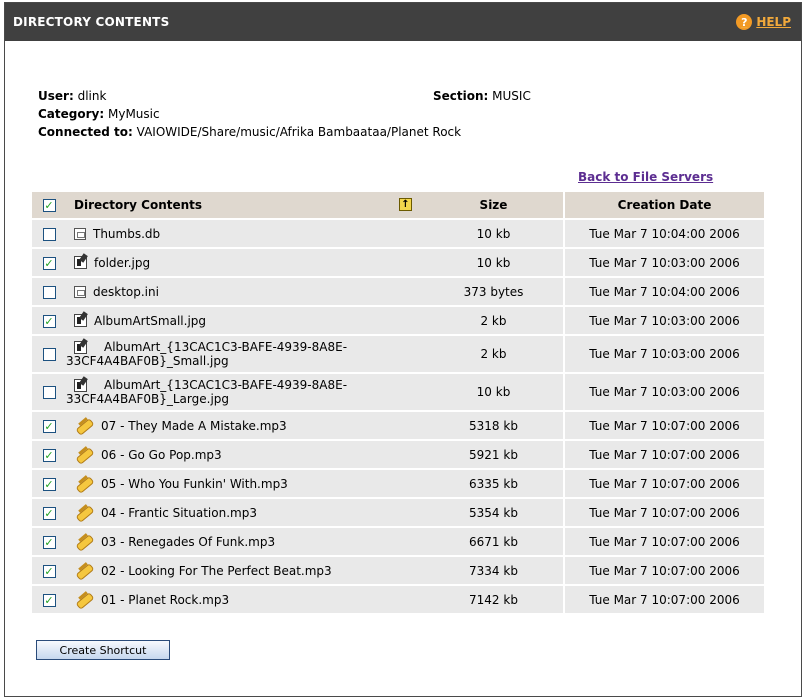  I want to click on parent-folder-icon: ↑, so click(405, 204).